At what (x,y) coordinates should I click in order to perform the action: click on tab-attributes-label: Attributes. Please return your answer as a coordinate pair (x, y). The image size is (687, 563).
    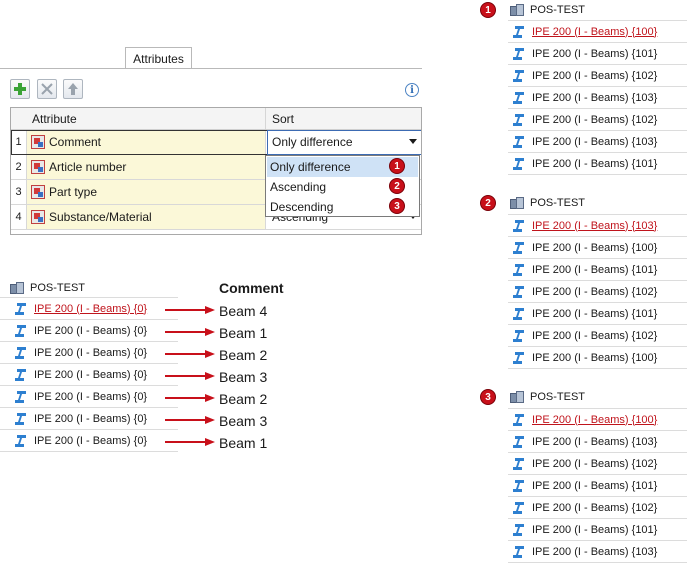
    Looking at the image, I should click on (158, 58).